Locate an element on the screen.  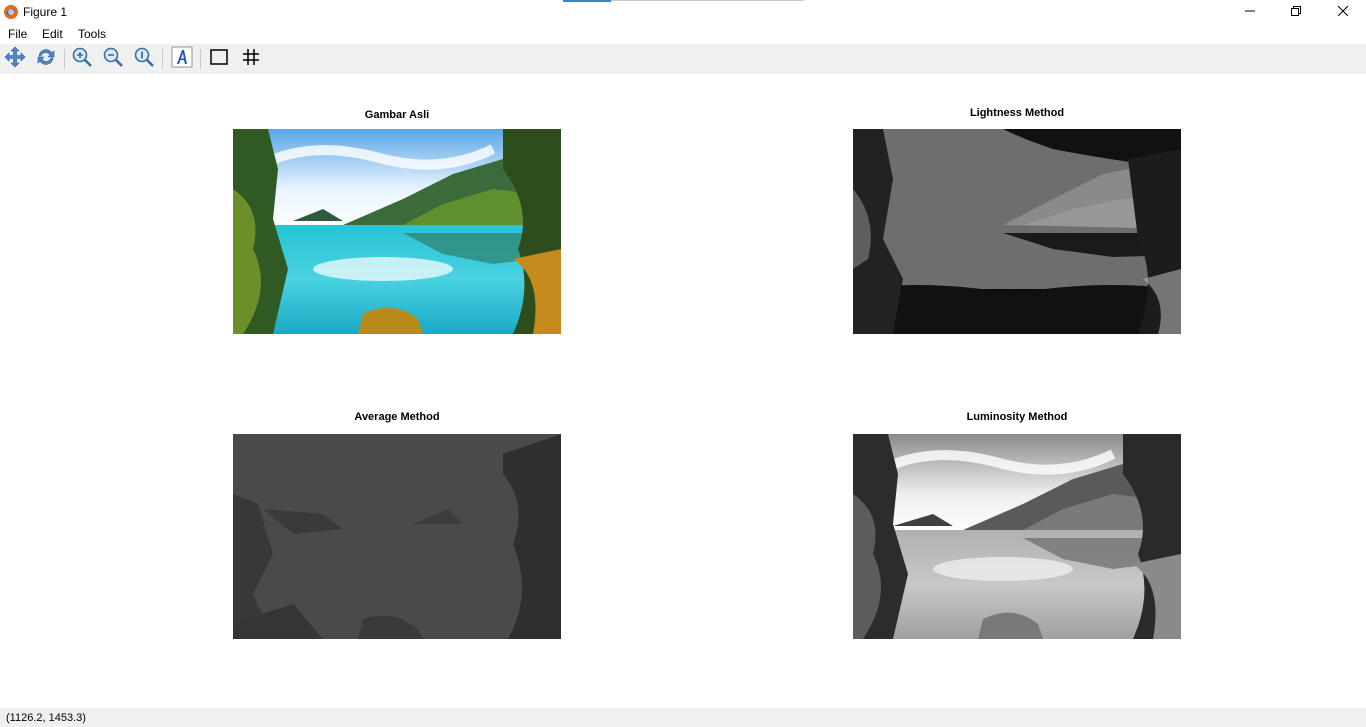
zoom-out-button is located at coordinates (113, 59).